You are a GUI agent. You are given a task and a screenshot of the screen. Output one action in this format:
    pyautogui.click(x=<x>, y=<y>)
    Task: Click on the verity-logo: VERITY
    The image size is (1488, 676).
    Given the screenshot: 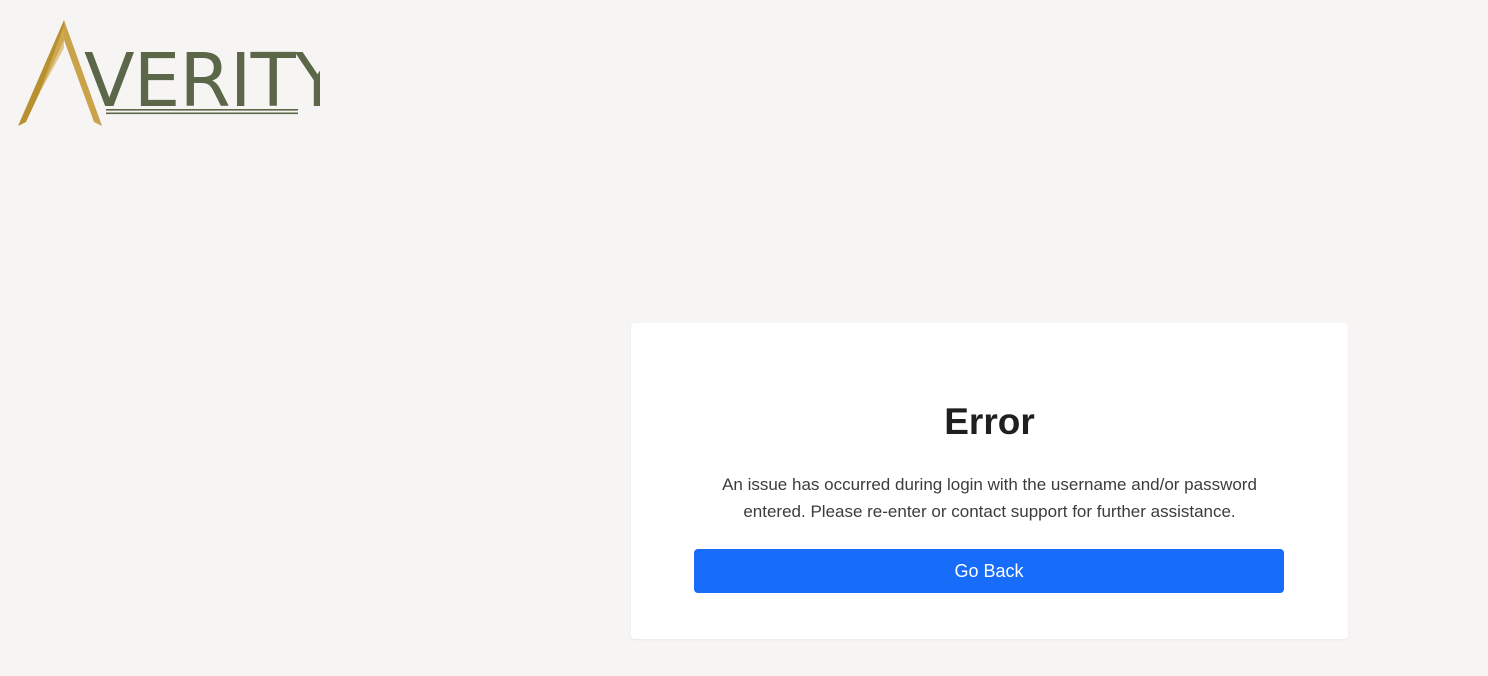 What is the action you would take?
    pyautogui.click(x=168, y=74)
    